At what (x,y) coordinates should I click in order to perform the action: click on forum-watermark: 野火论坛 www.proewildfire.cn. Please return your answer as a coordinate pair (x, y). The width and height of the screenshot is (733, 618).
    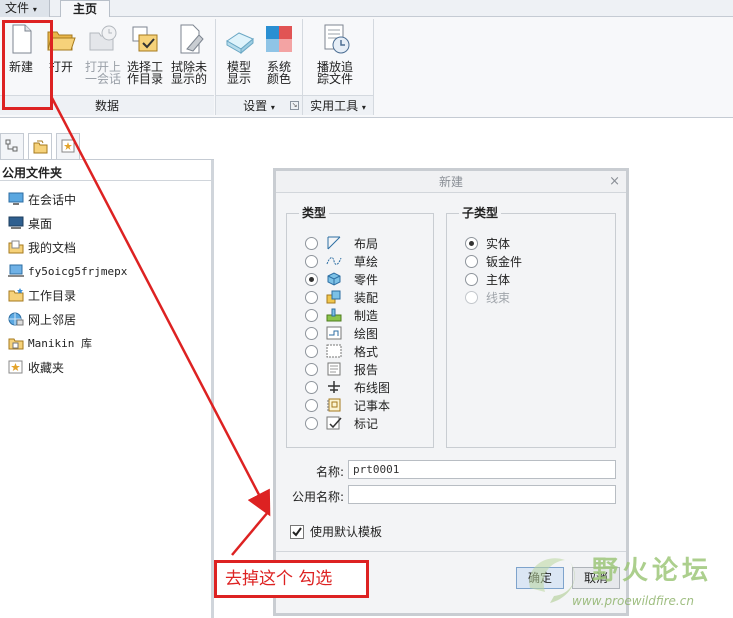
    Looking at the image, I should click on (626, 583).